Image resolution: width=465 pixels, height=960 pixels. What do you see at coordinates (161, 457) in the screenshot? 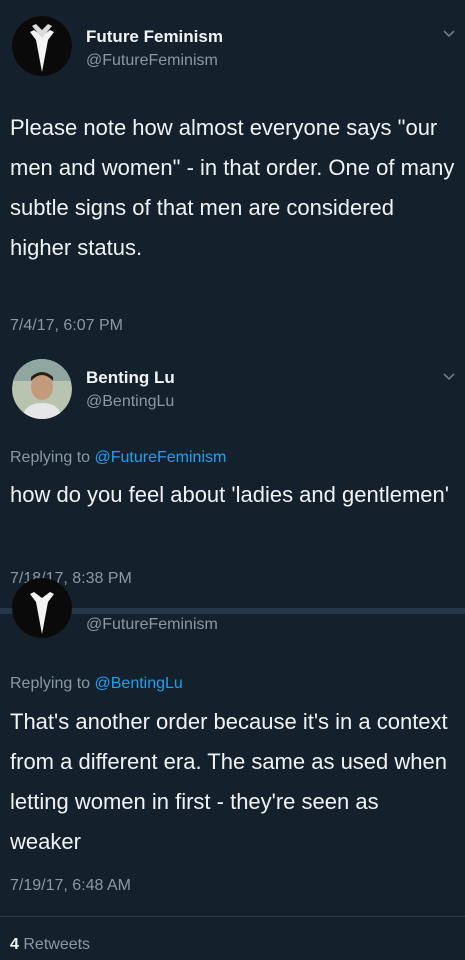
I see `reply-mention-link: @FutureFeminism` at bounding box center [161, 457].